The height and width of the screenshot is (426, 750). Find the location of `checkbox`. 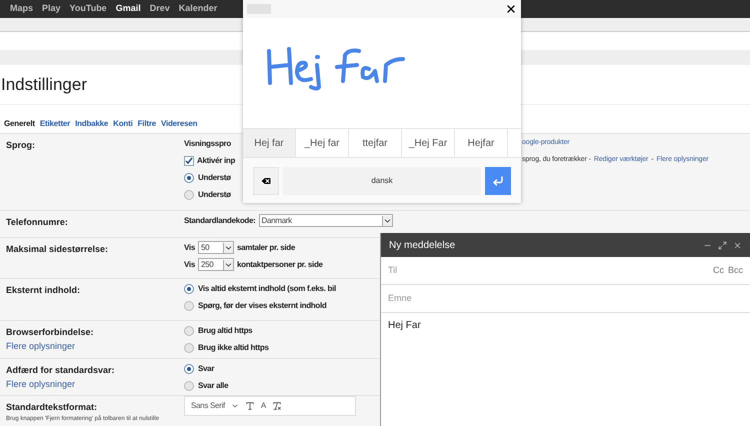

checkbox is located at coordinates (189, 161).